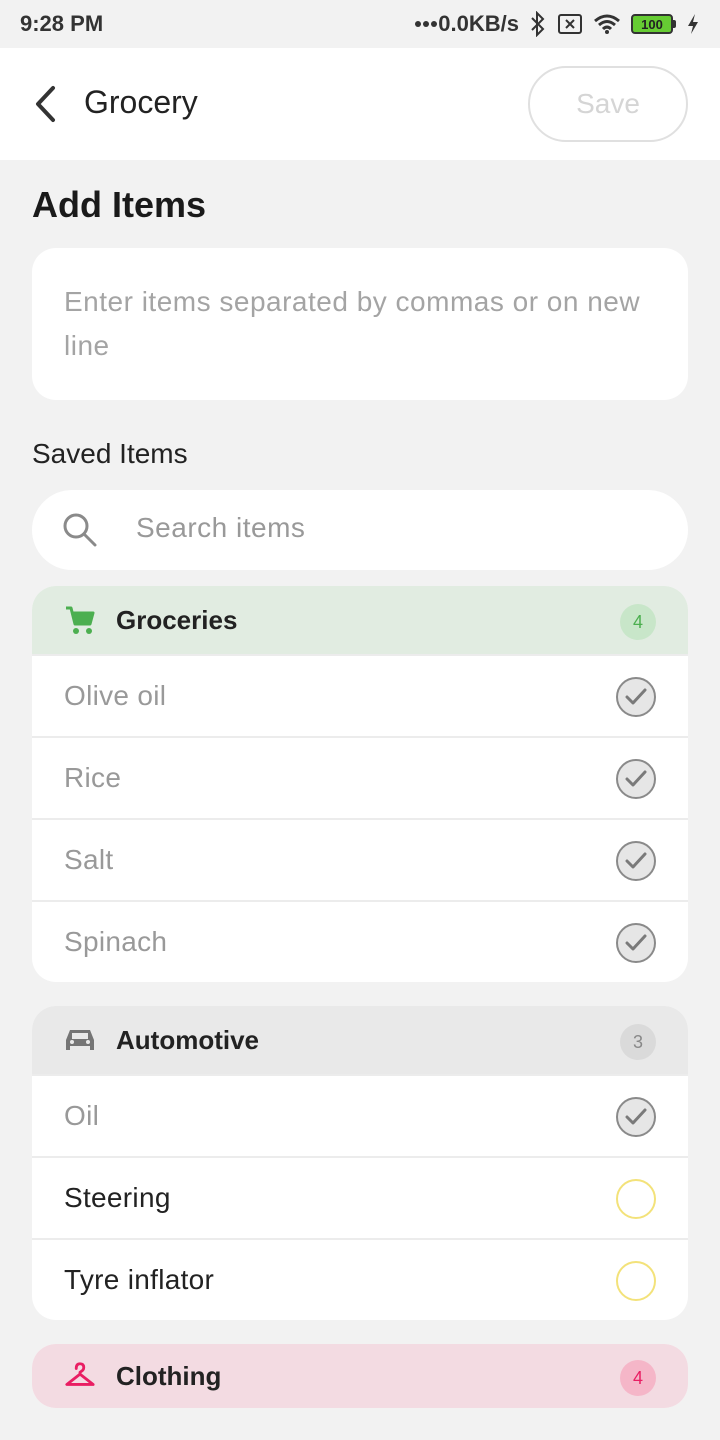 Image resolution: width=720 pixels, height=1440 pixels. I want to click on item-label: Rice, so click(93, 777).